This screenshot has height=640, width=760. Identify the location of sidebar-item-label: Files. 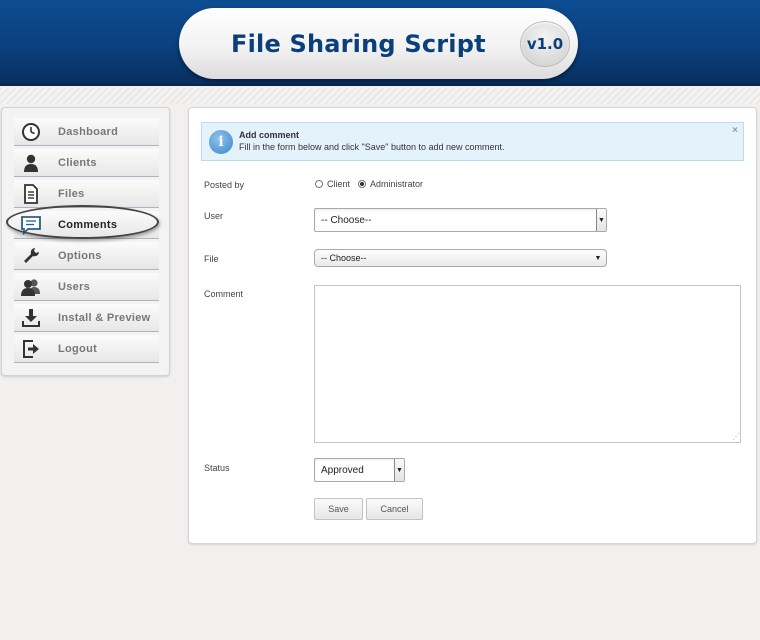
(71, 193).